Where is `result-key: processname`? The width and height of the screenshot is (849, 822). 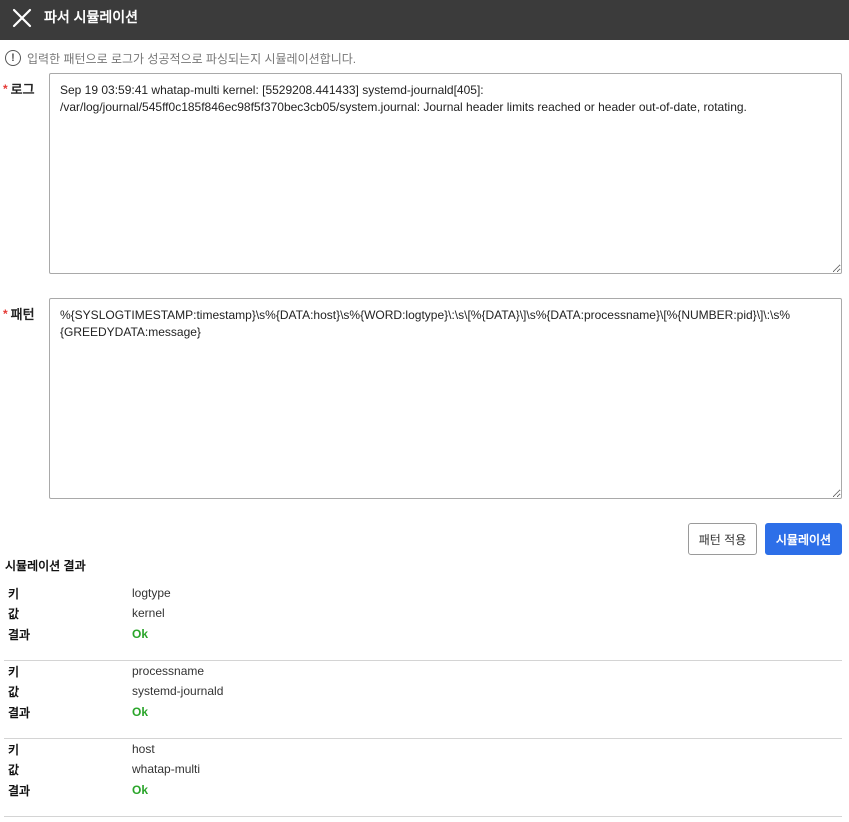
result-key: processname is located at coordinates (168, 671).